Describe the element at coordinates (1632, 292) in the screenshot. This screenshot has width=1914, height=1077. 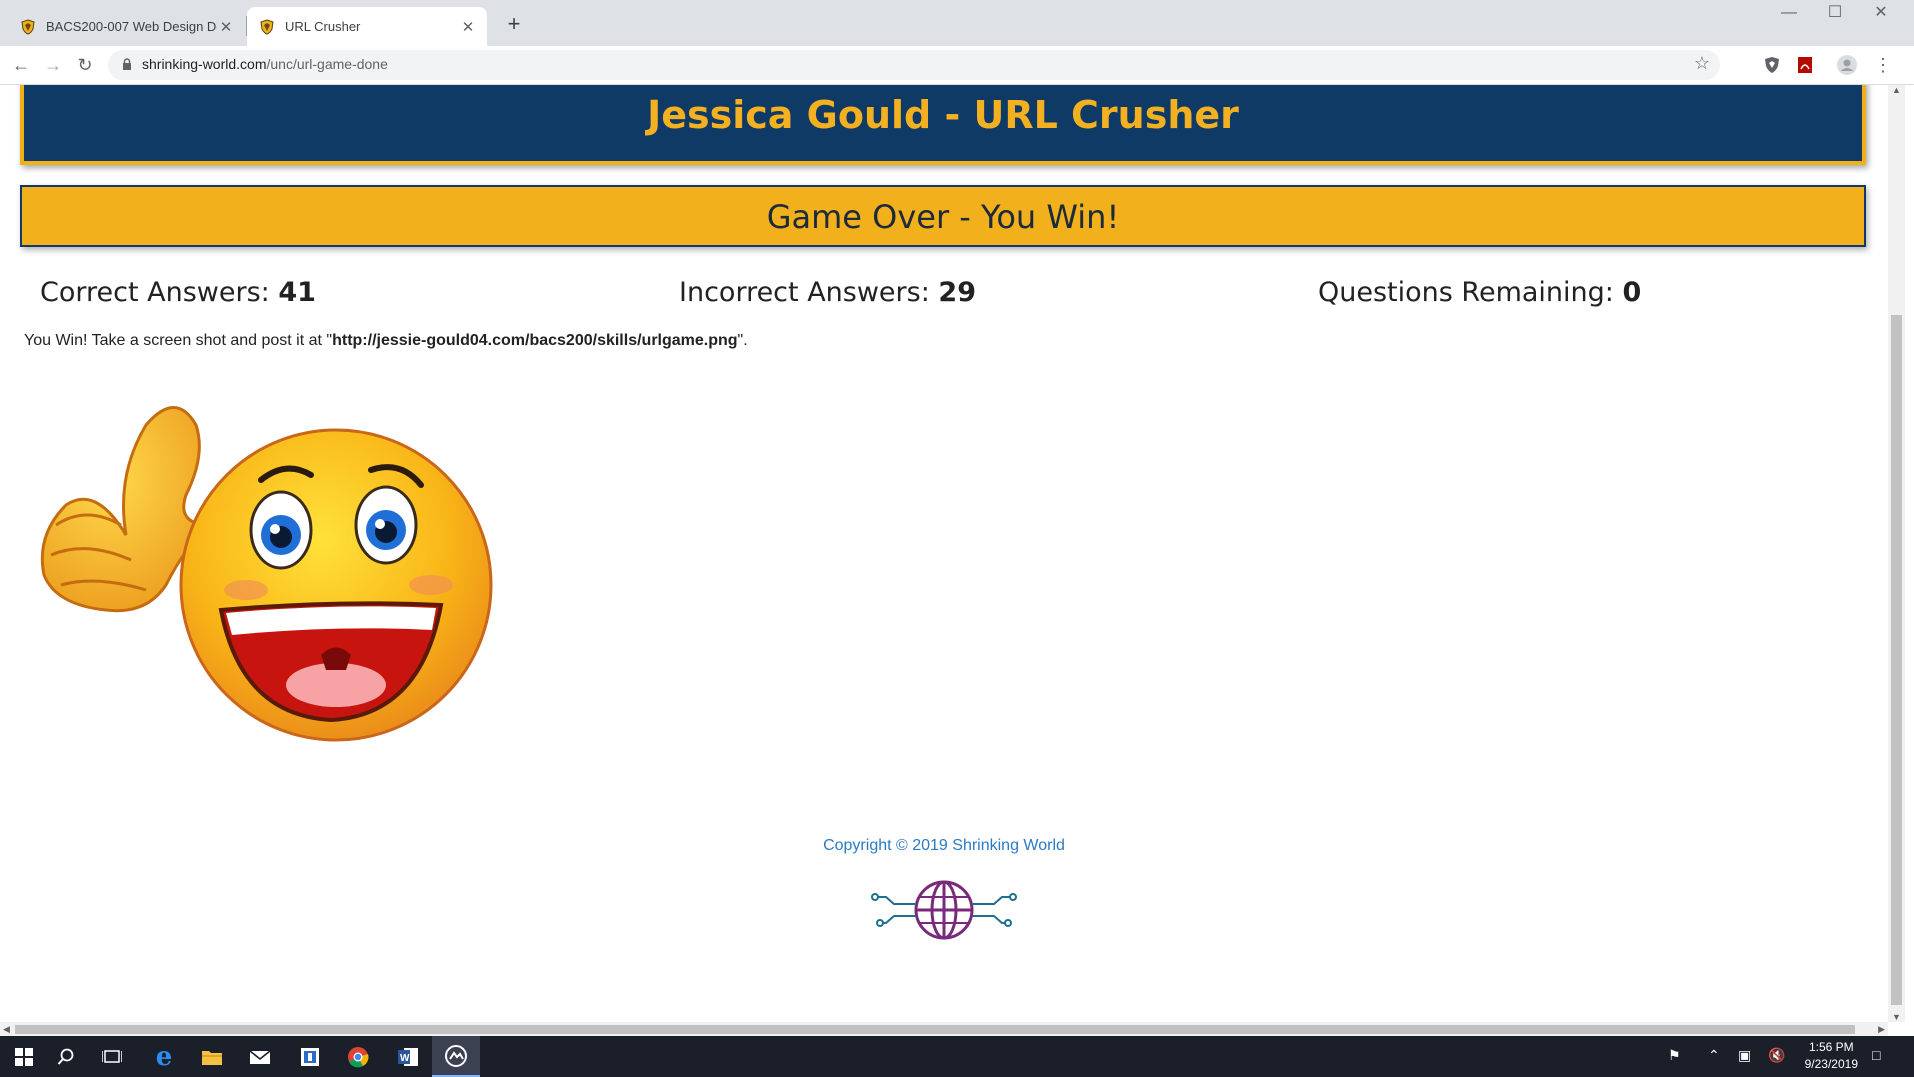
I see `stat-value: 0` at that location.